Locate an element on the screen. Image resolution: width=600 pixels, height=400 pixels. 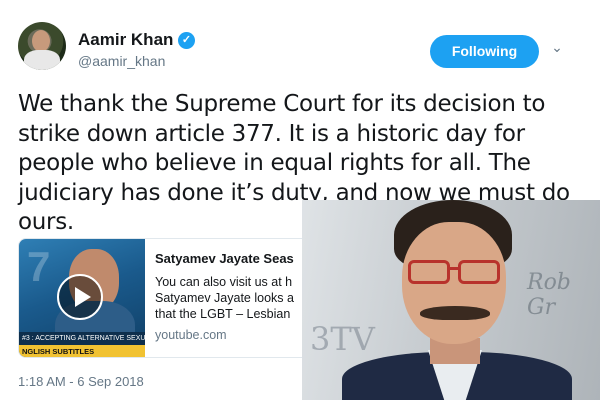
tweet-timestamp: 1:18 AM - 6 Sep 2018 is located at coordinates (81, 381).